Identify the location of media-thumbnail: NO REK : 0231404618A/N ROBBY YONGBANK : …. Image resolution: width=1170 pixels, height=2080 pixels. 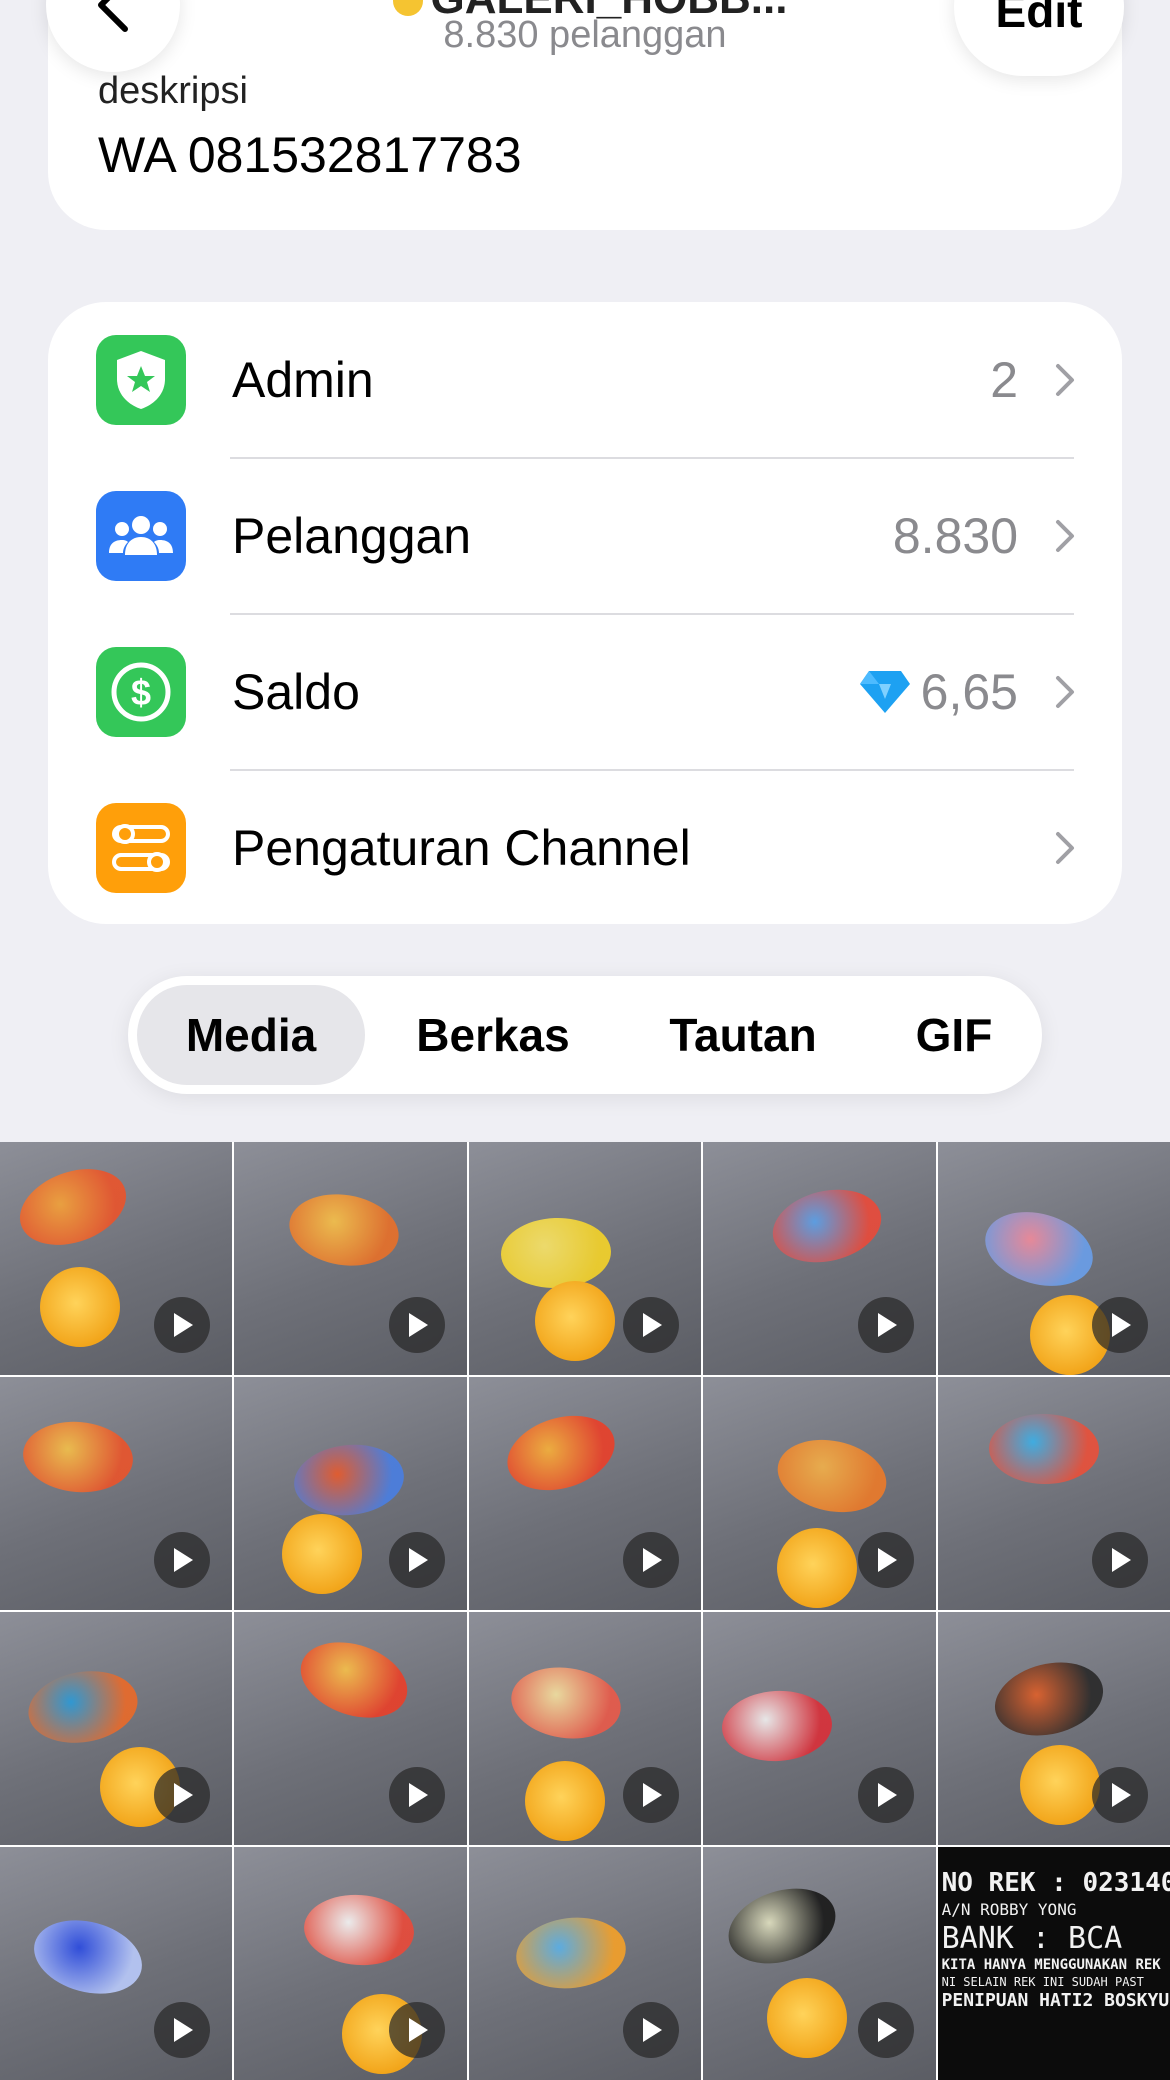
(1053, 1963).